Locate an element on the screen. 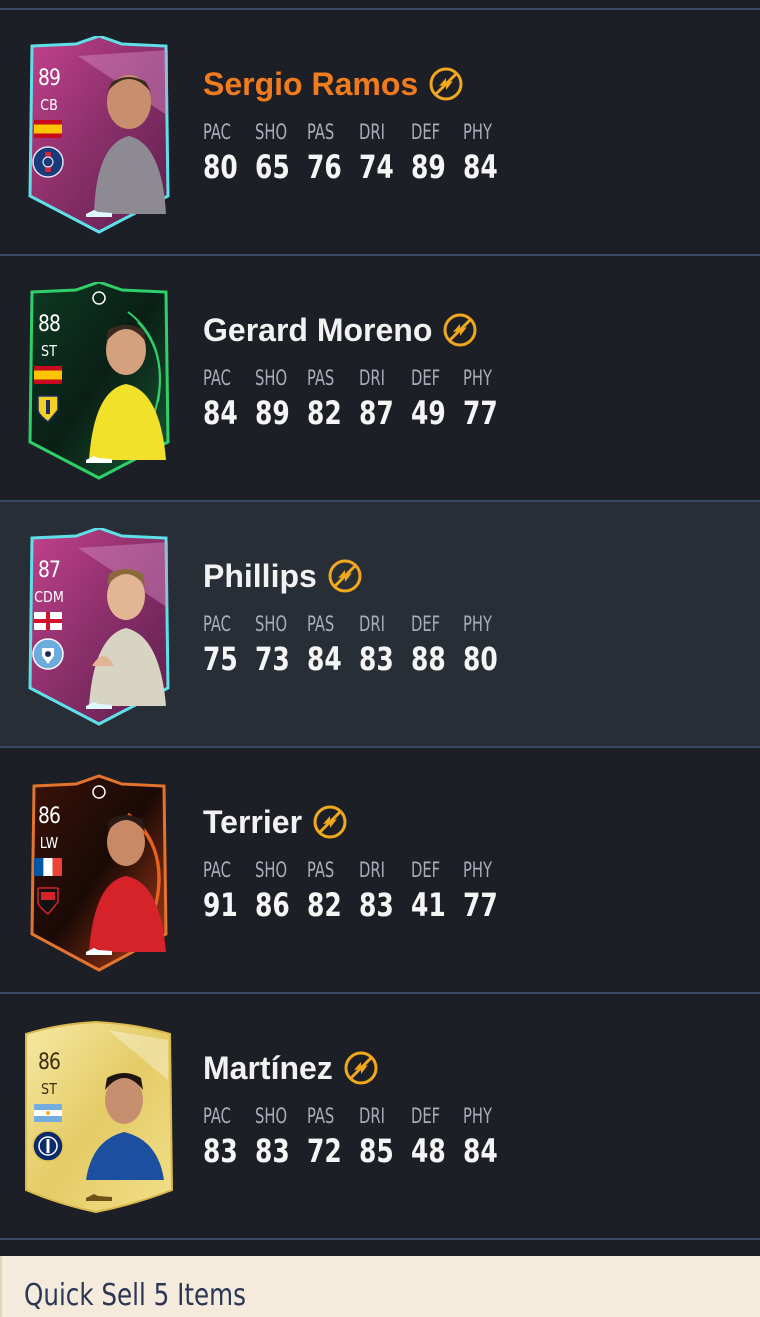  quick-sell-bar: Quick Sell 5 Items is located at coordinates (380, 1286).